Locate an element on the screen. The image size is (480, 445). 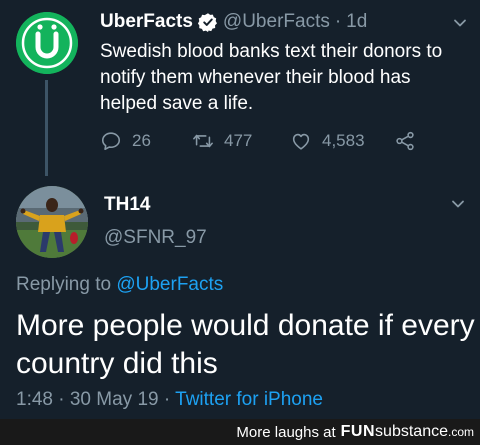
uberfacts-logo-icon is located at coordinates (47, 43).